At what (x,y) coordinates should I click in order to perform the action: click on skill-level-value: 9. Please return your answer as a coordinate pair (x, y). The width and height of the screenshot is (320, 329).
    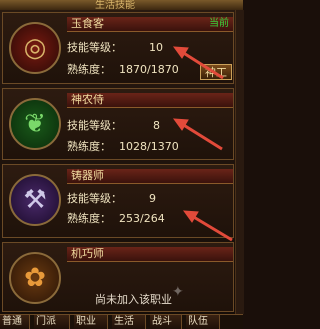
    Looking at the image, I should click on (152, 198).